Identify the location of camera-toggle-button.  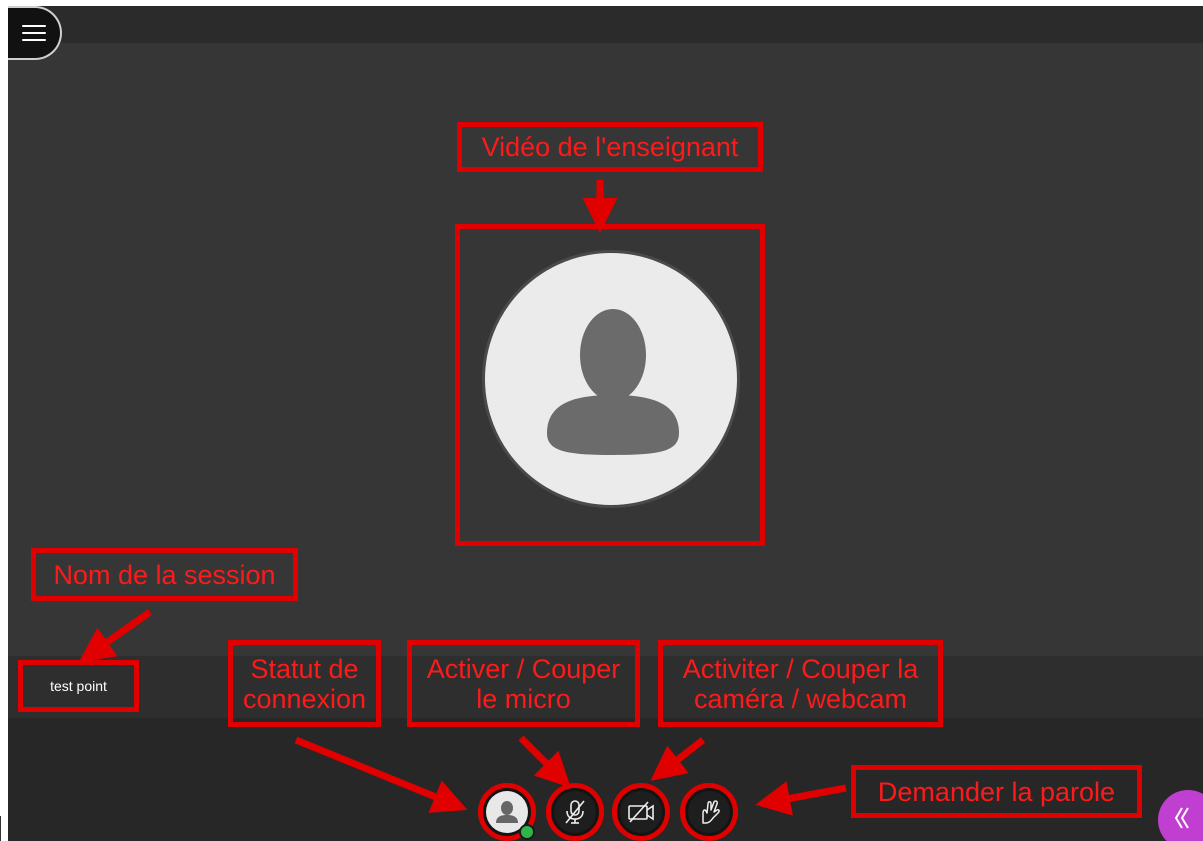
(641, 812).